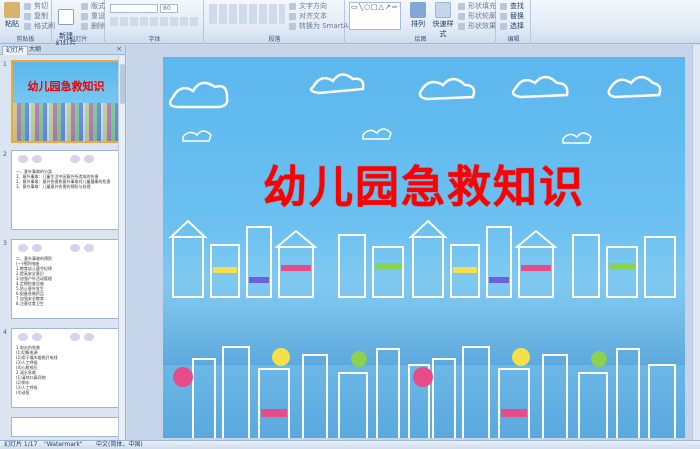 The height and width of the screenshot is (449, 700). What do you see at coordinates (696, 242) in the screenshot?
I see `editor-scrollbar` at bounding box center [696, 242].